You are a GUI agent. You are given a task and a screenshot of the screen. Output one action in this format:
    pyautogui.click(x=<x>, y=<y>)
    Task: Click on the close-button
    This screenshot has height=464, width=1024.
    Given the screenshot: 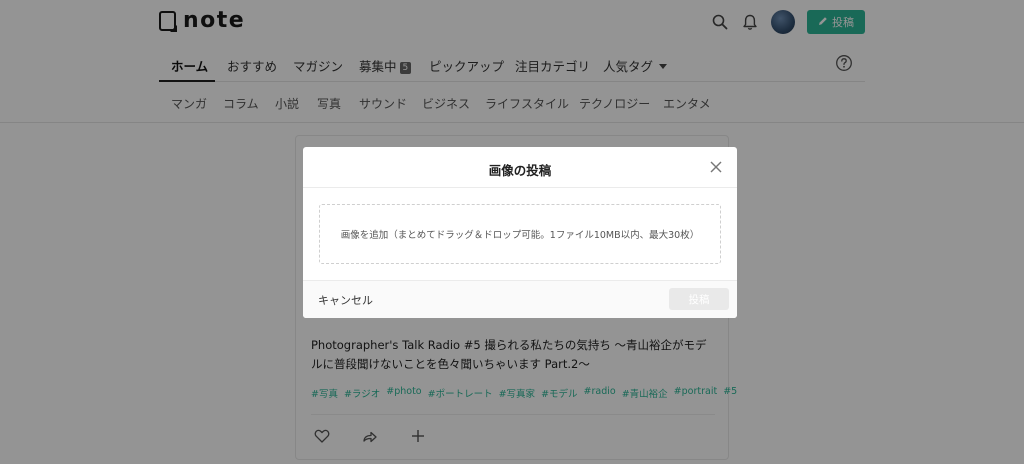 What is the action you would take?
    pyautogui.click(x=716, y=168)
    